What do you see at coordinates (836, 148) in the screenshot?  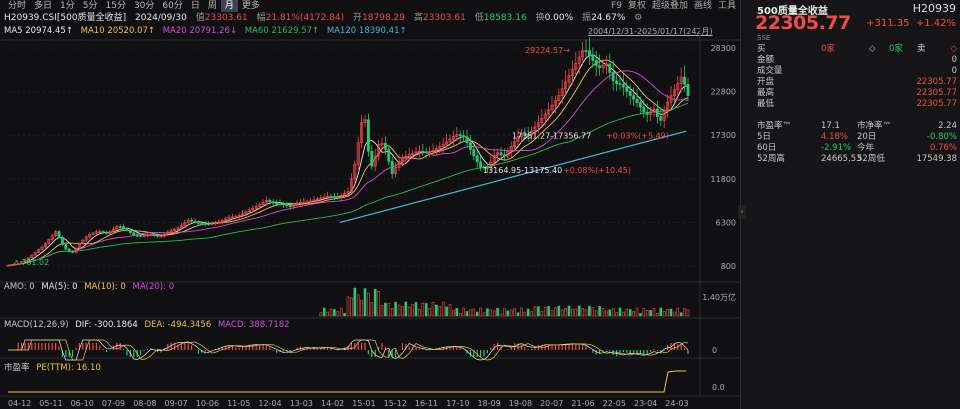 I see `perf-60d-value: -2.91%` at bounding box center [836, 148].